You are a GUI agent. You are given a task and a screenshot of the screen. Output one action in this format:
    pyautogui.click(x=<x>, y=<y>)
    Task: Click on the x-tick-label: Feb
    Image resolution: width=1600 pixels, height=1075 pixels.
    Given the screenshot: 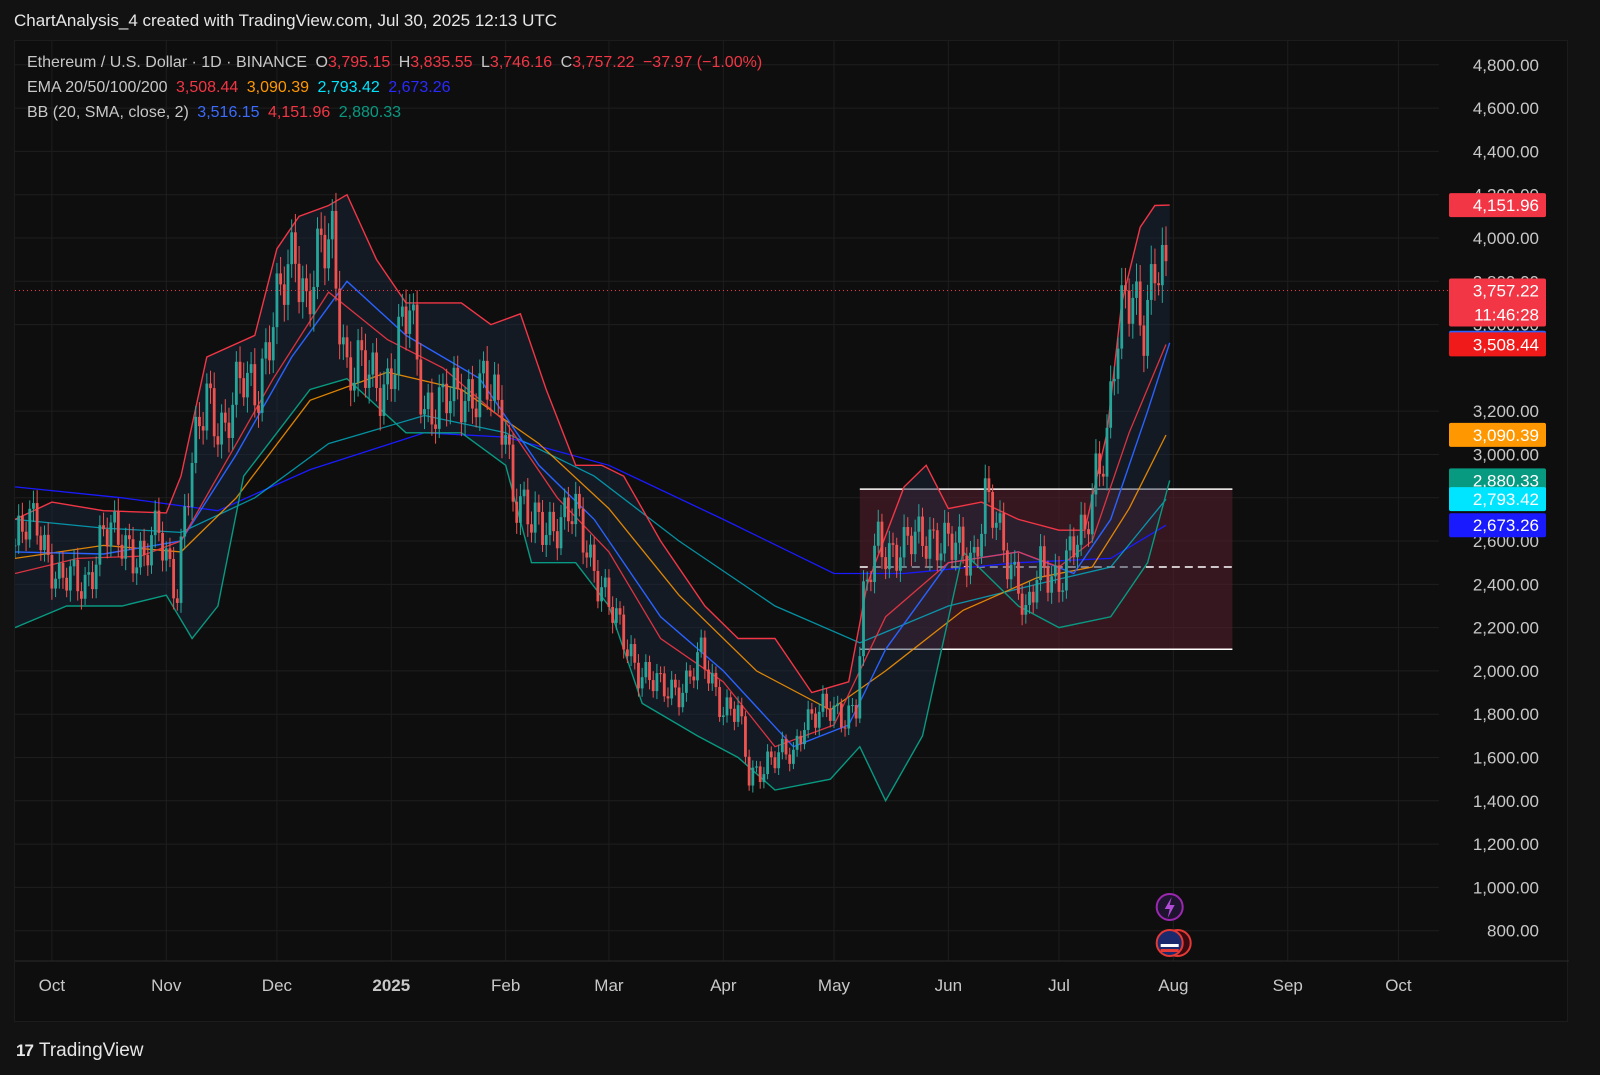 What is the action you would take?
    pyautogui.click(x=505, y=985)
    